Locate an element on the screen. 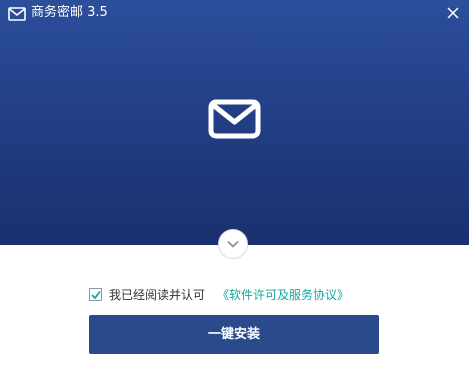 The width and height of the screenshot is (469, 374). agree-checkbox is located at coordinates (95, 294).